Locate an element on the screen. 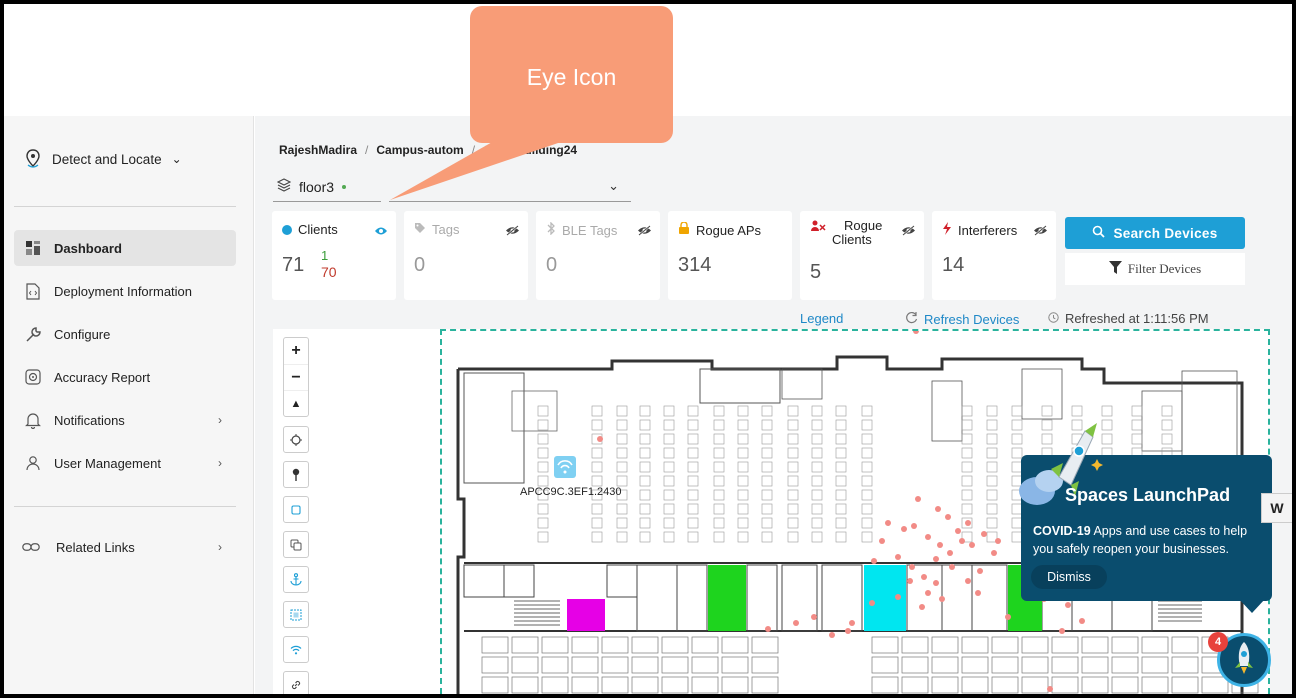 The width and height of the screenshot is (1296, 698). sidebar-item-configure: Configure is located at coordinates (125, 334).